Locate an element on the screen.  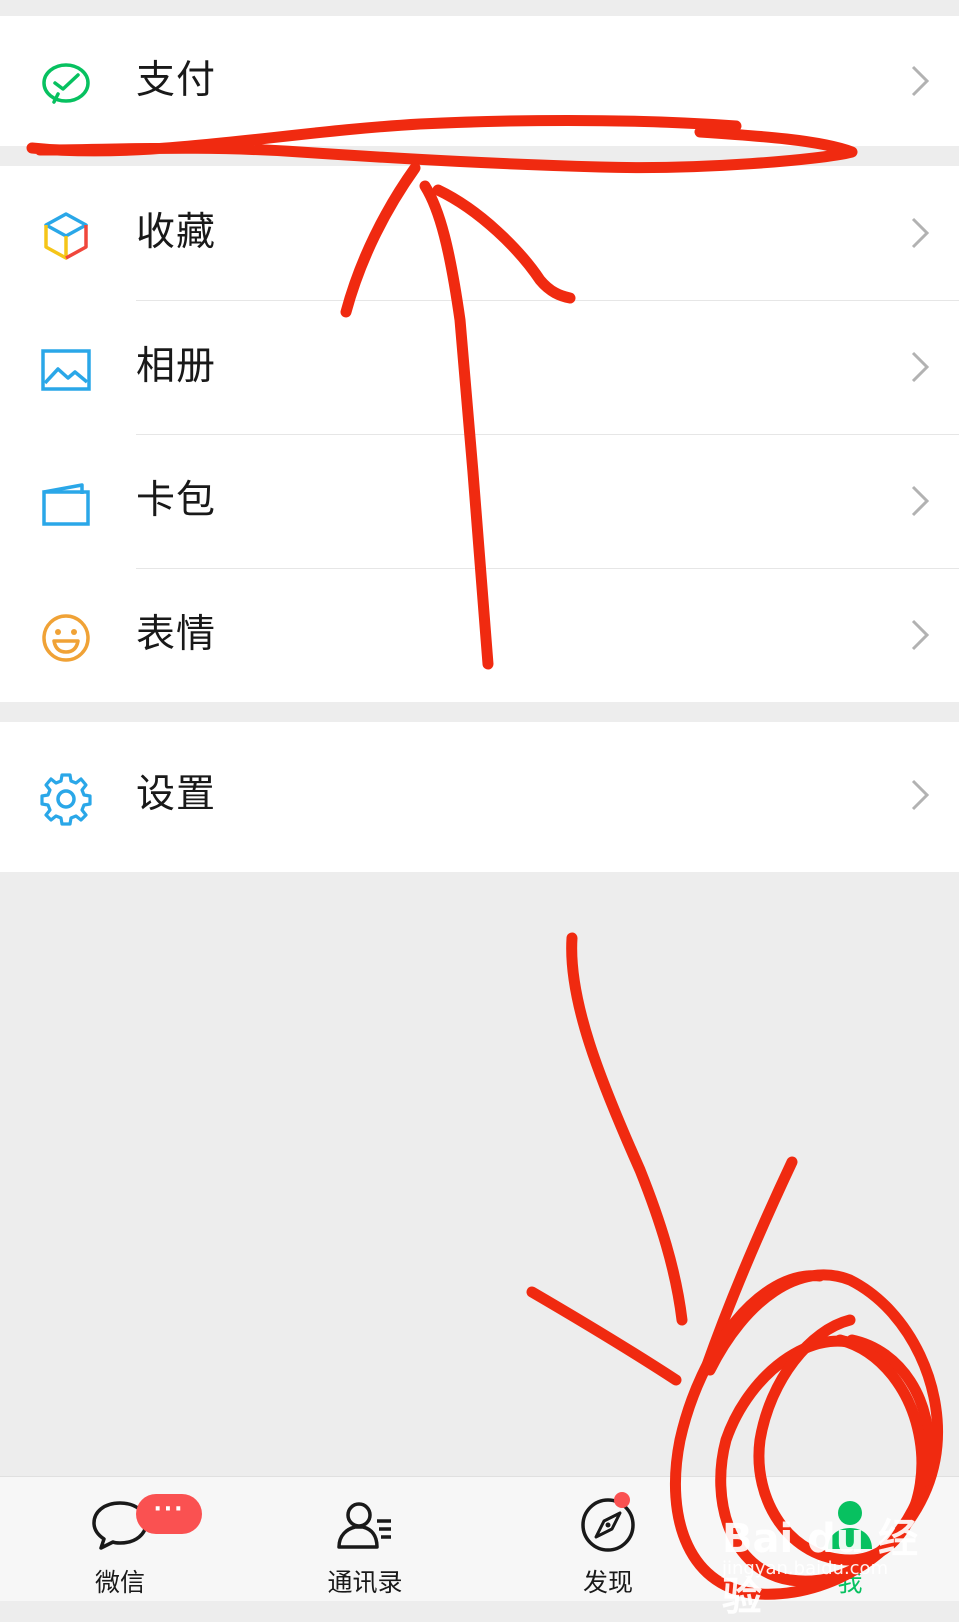
album-picture-icon is located at coordinates (66, 370).